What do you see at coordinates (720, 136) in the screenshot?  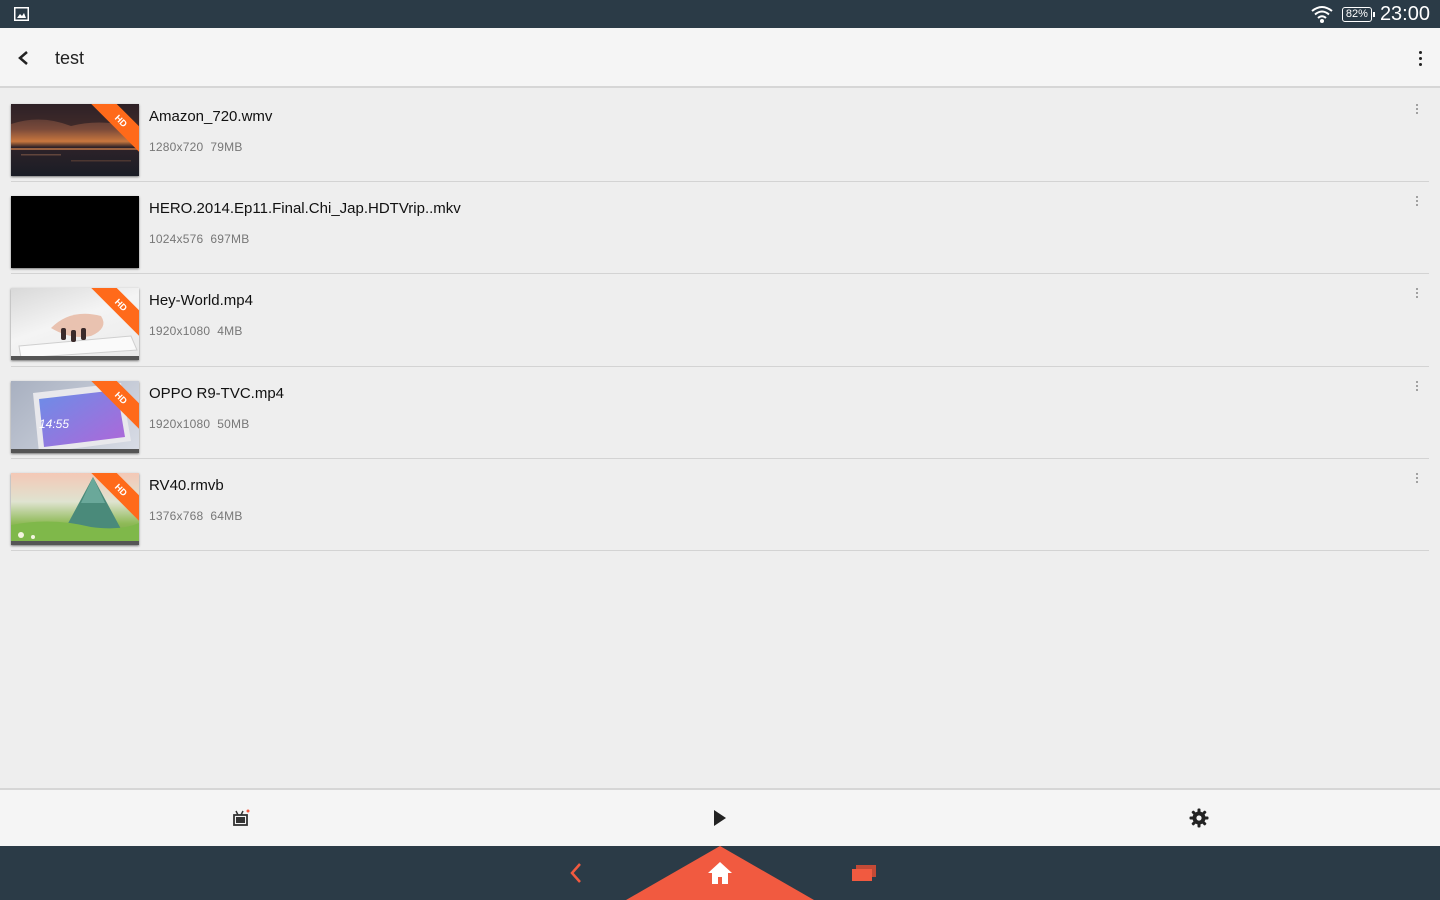 I see `list-item: HD Amazon_720.wmv 1280x720 79MB` at bounding box center [720, 136].